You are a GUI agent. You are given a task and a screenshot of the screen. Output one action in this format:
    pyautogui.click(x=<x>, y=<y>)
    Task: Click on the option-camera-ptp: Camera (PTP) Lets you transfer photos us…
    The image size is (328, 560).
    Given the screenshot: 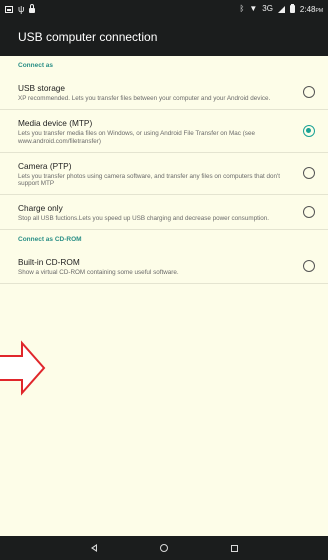 What is the action you would take?
    pyautogui.click(x=164, y=174)
    